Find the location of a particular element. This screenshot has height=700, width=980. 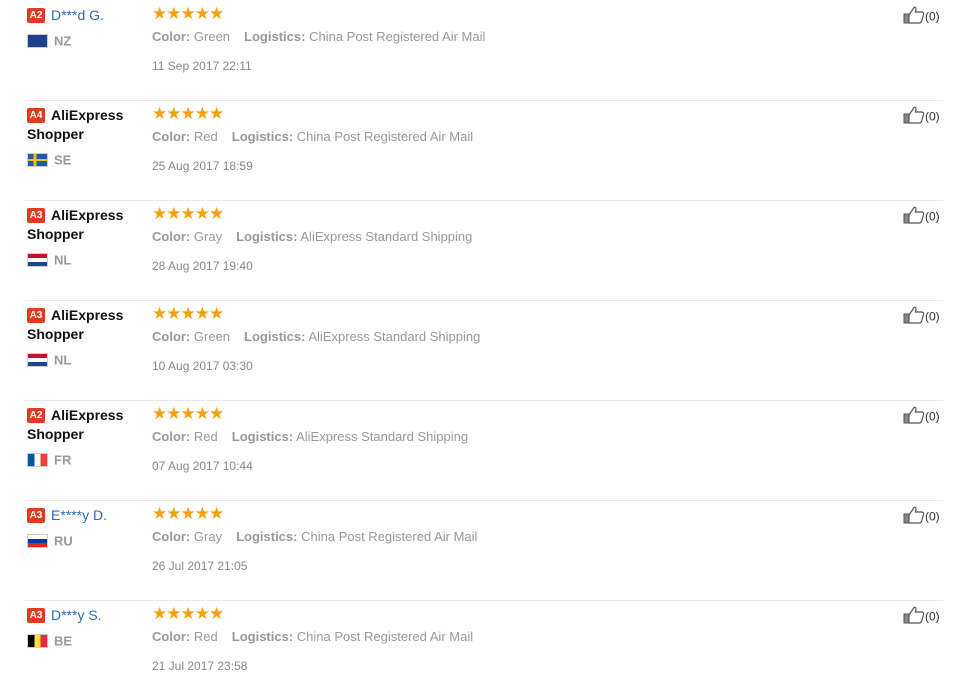

color-value: Red is located at coordinates (205, 436).